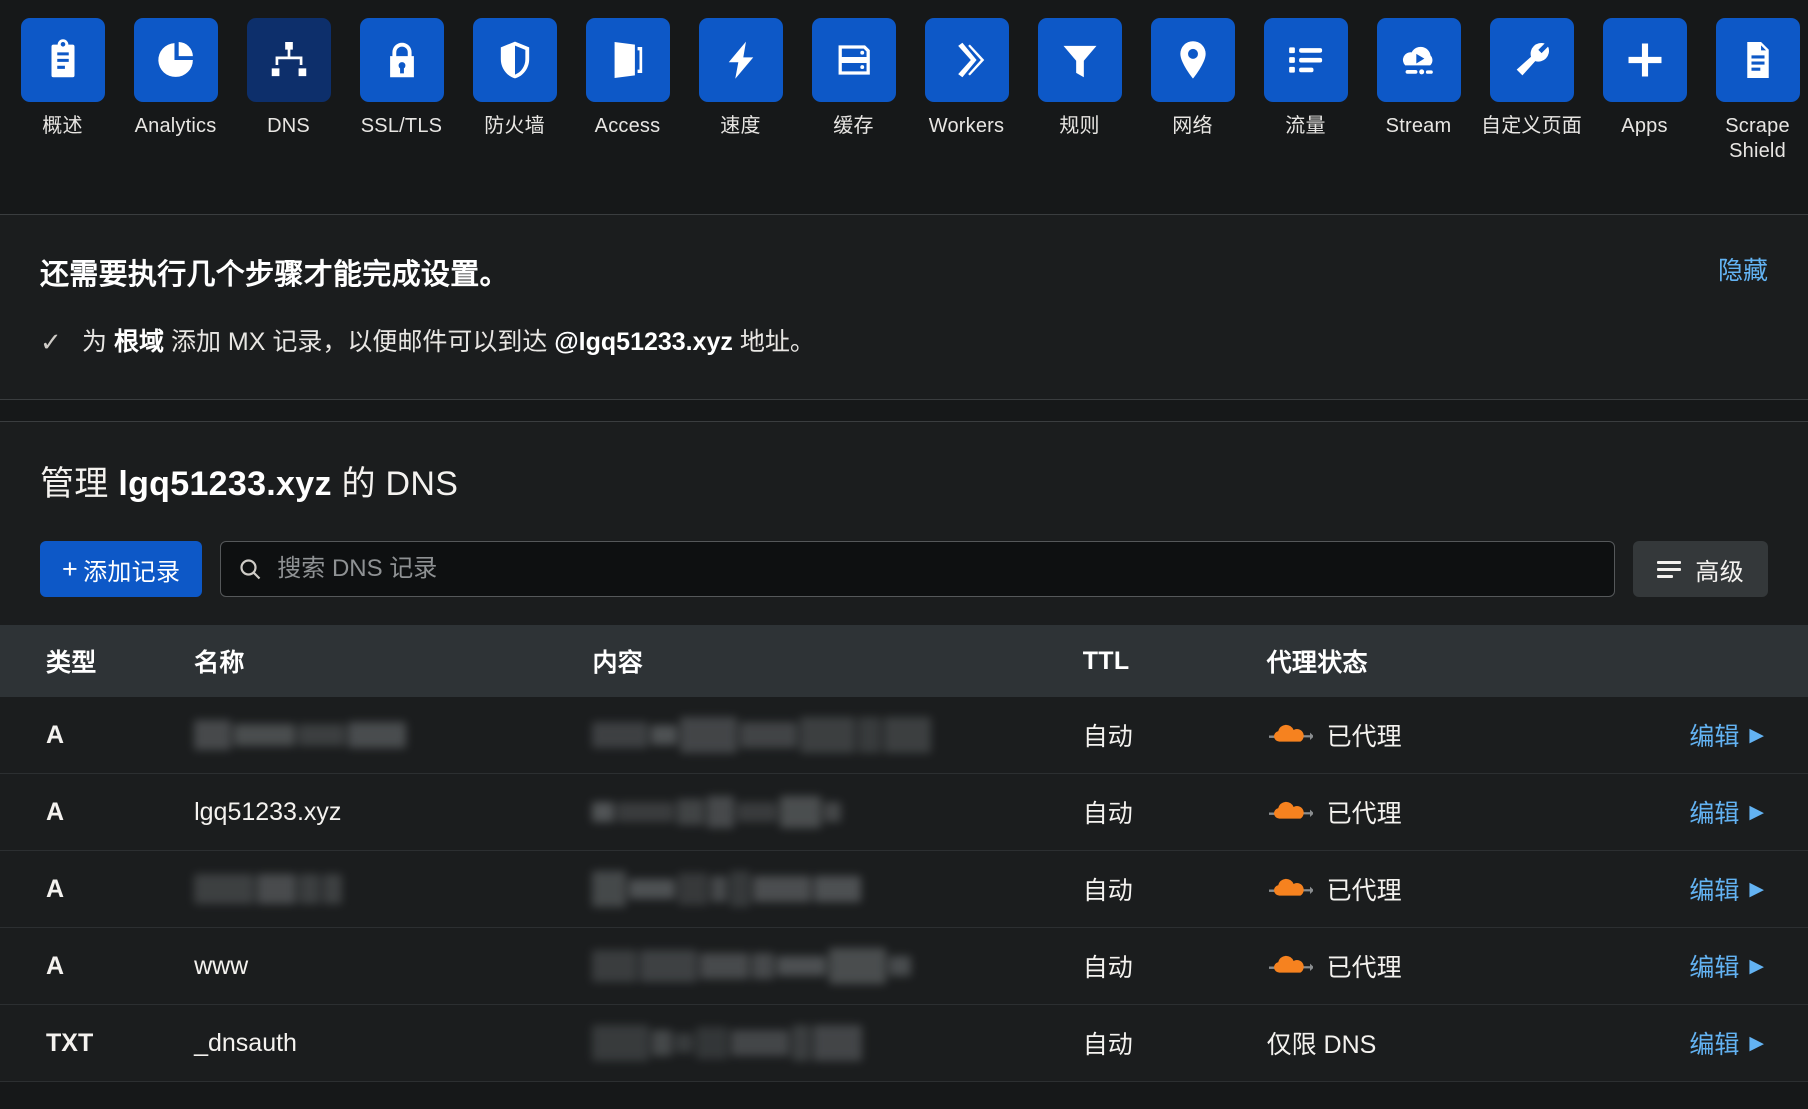  What do you see at coordinates (393, 966) in the screenshot?
I see `record-name-cell: www` at bounding box center [393, 966].